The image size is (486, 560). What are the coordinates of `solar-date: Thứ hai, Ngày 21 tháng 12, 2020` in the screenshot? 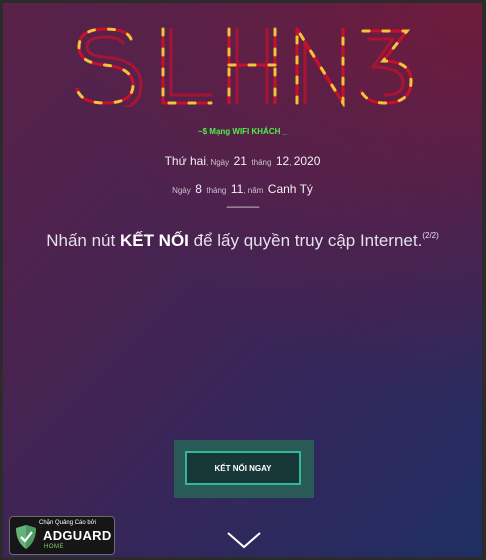 It's located at (242, 161).